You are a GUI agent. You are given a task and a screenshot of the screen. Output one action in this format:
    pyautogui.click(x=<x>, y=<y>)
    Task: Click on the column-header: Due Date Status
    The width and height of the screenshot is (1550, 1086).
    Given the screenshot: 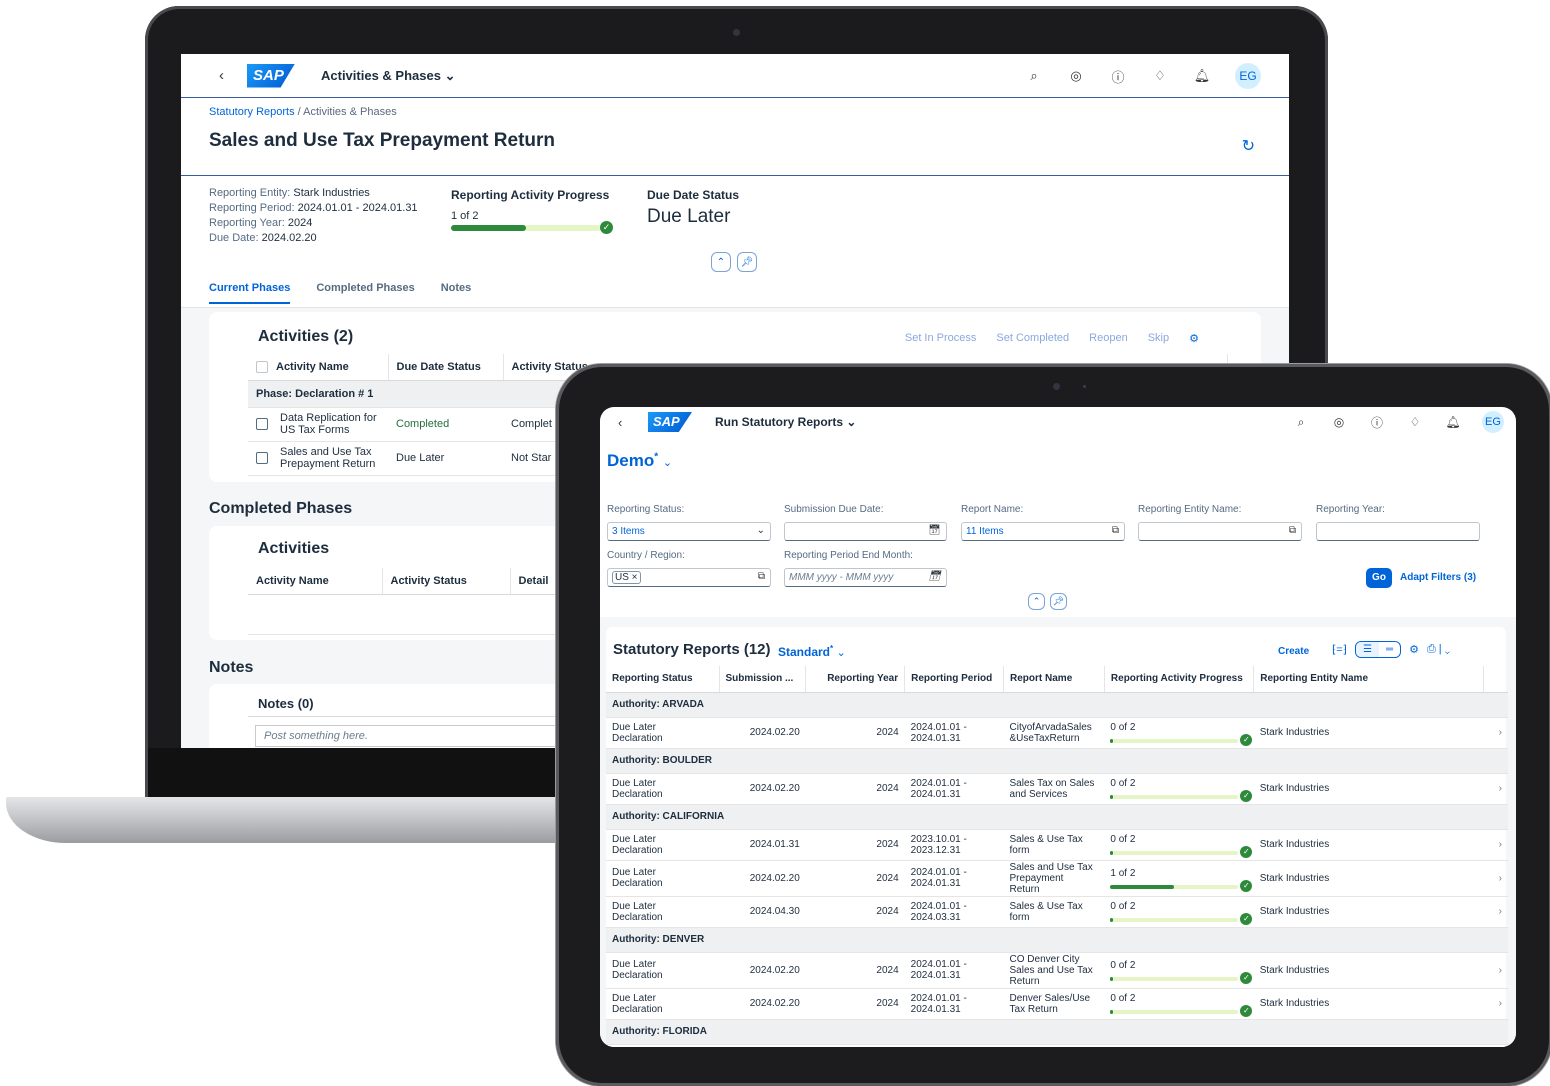 What is the action you would take?
    pyautogui.click(x=446, y=367)
    